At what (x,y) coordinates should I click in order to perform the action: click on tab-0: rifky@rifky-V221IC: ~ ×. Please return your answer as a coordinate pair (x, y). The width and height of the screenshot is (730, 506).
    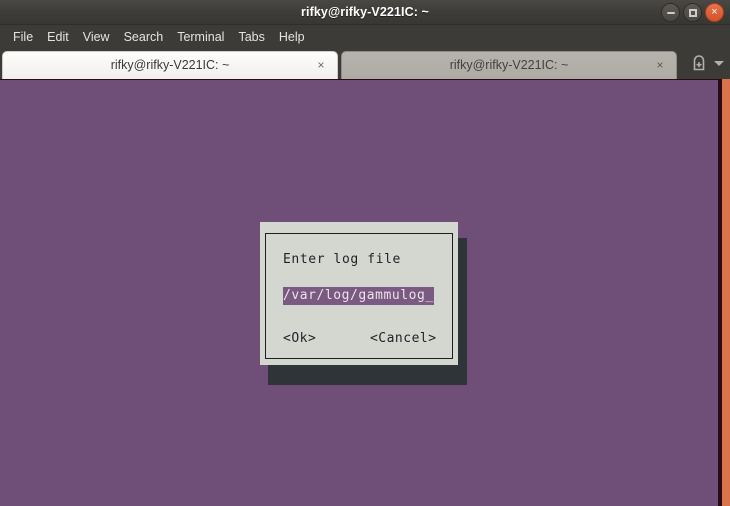
    Looking at the image, I should click on (170, 65).